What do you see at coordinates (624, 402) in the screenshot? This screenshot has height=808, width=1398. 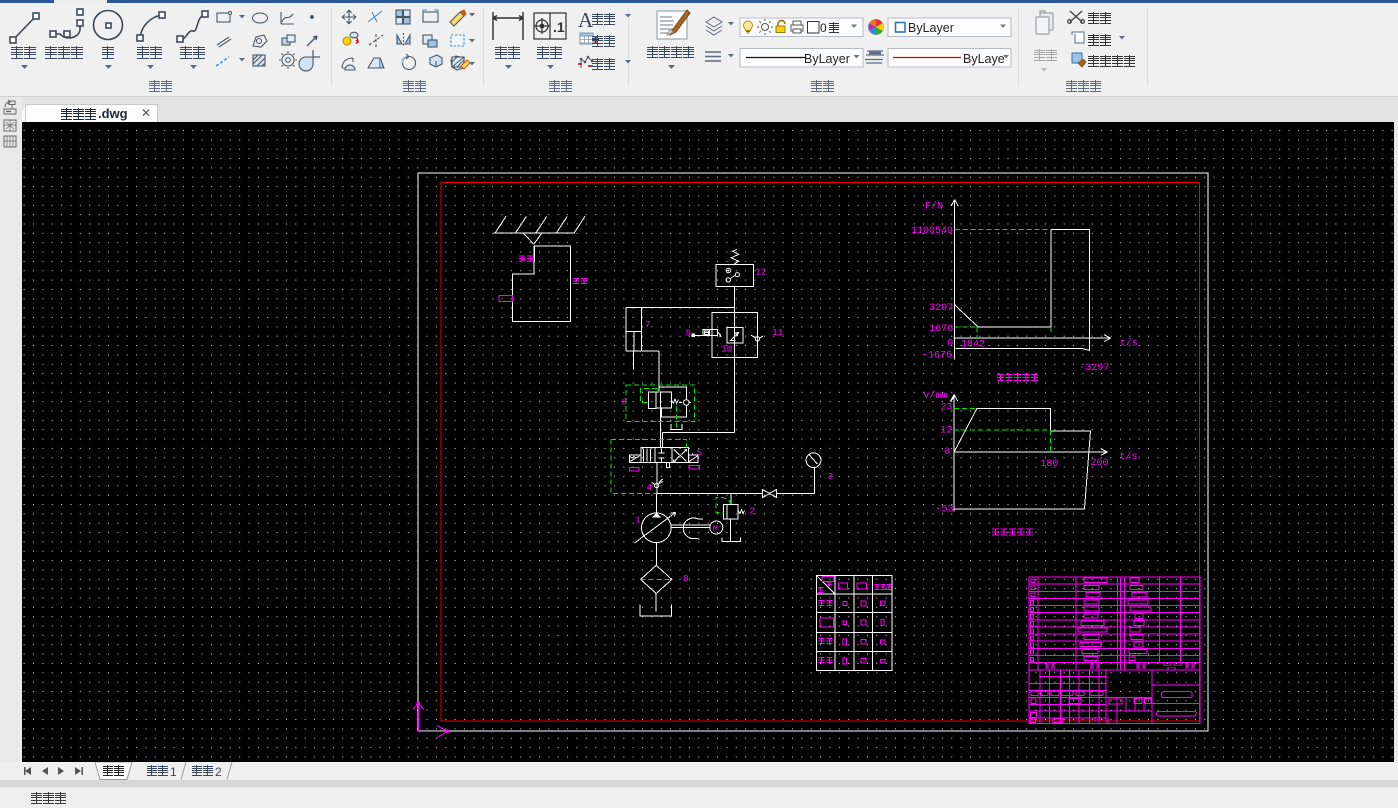 I see `svg-text: 6` at bounding box center [624, 402].